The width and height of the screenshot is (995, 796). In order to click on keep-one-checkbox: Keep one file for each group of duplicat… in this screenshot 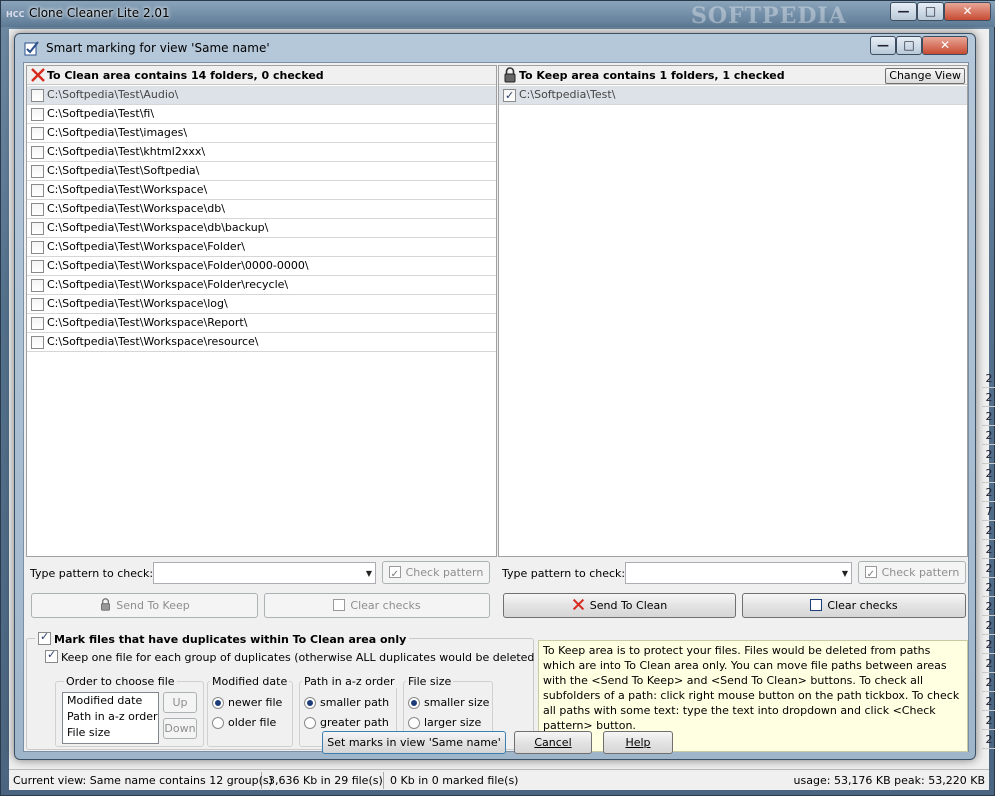, I will do `click(298, 656)`.